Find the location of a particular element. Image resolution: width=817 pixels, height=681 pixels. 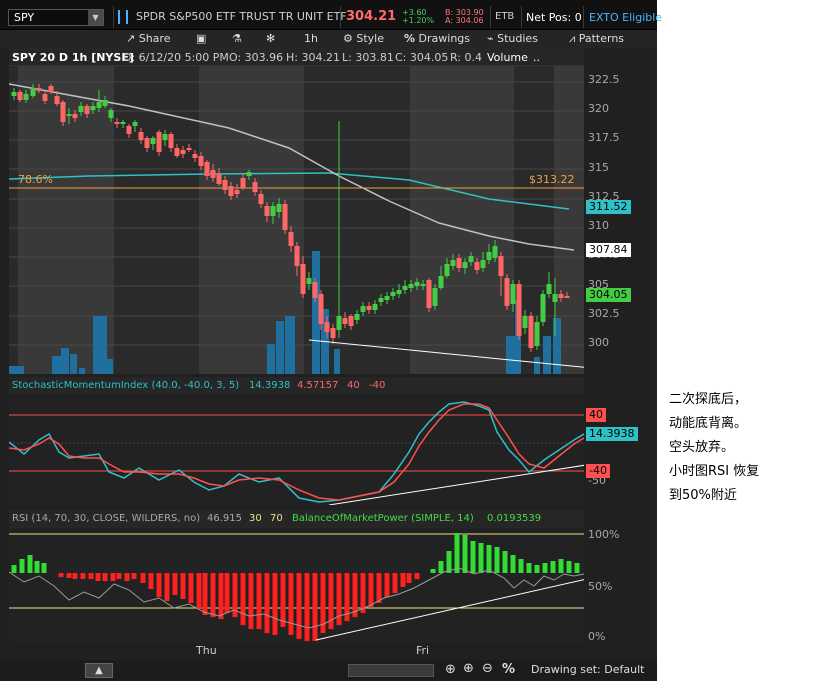

ask-value: A: 304.06 is located at coordinates (464, 20).